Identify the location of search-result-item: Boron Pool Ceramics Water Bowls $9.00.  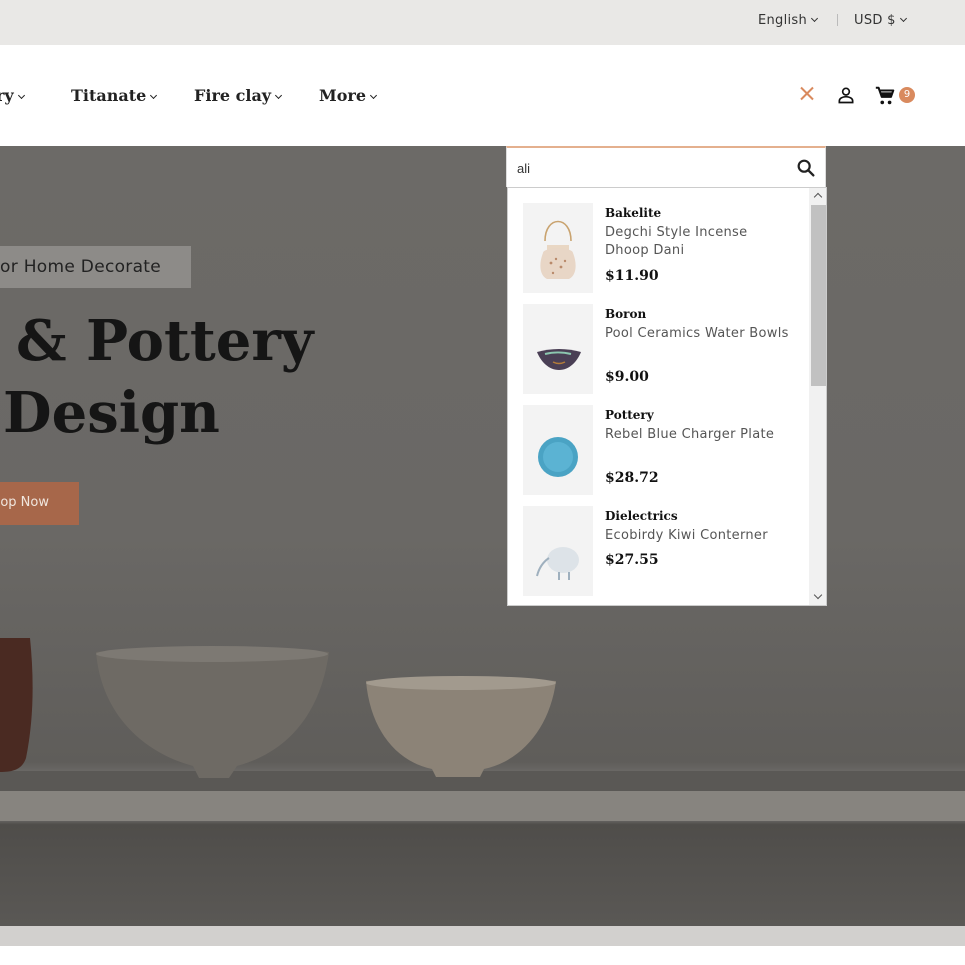
(663, 350).